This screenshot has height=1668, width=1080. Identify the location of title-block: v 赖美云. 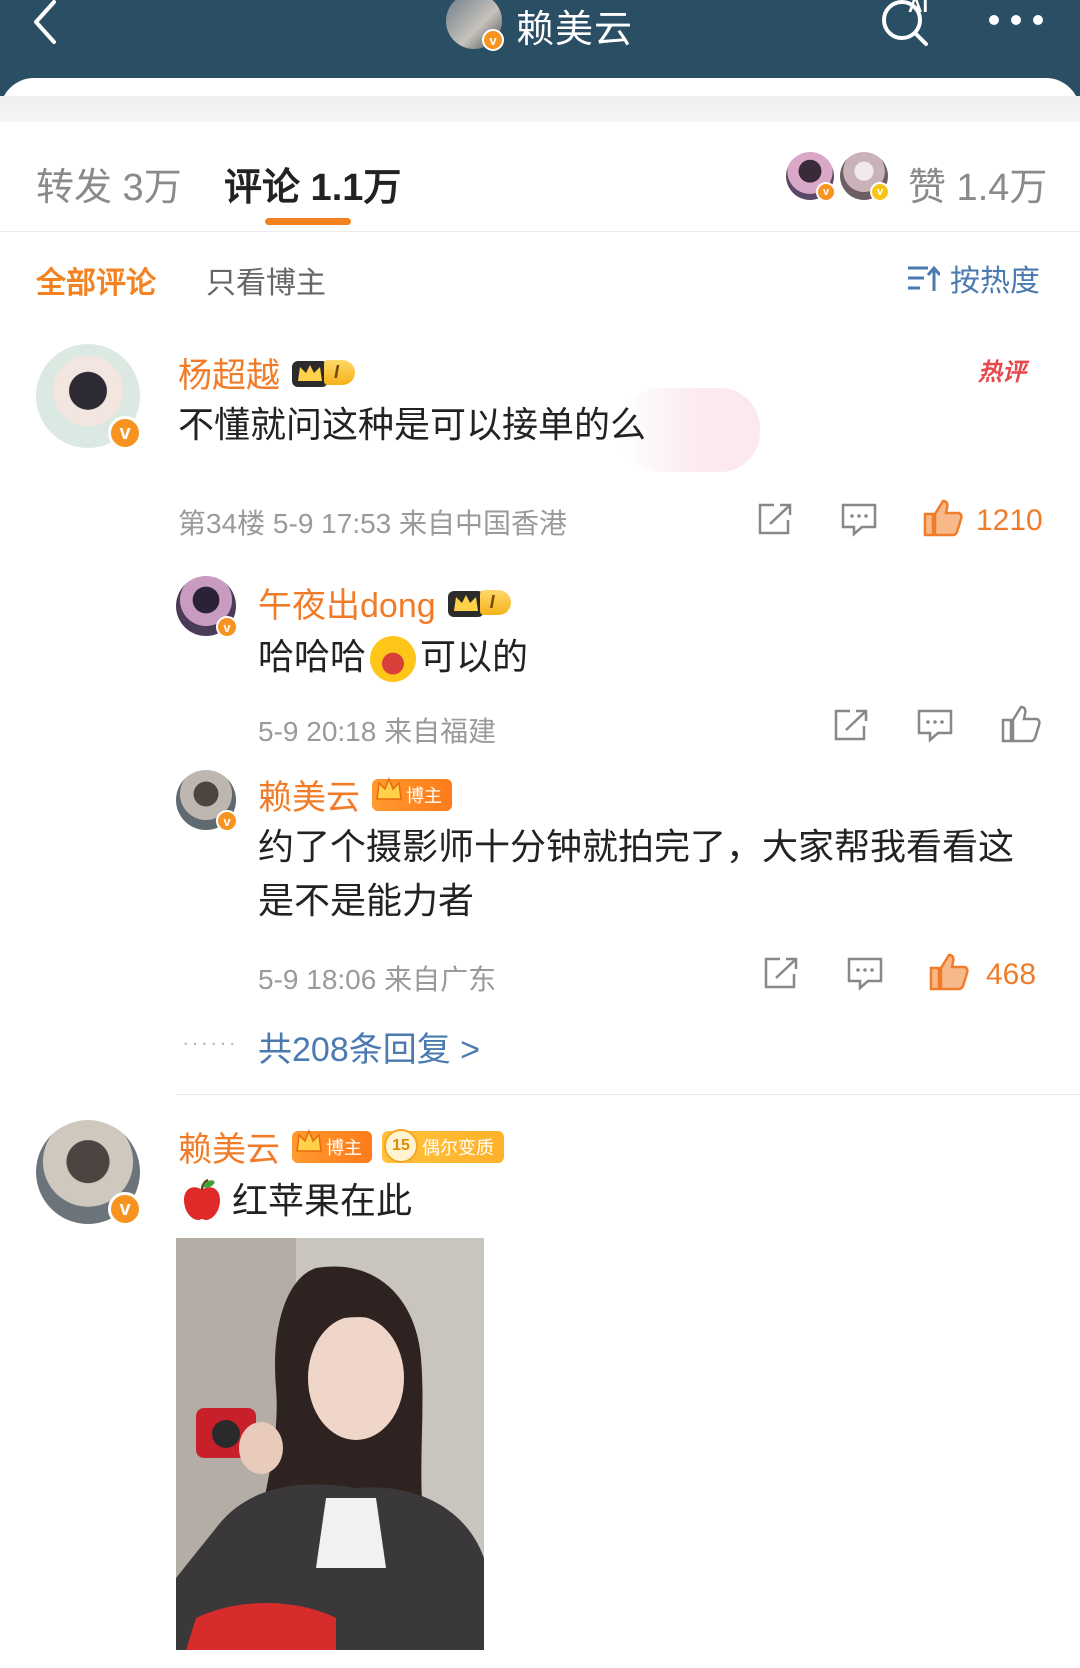
(540, 25).